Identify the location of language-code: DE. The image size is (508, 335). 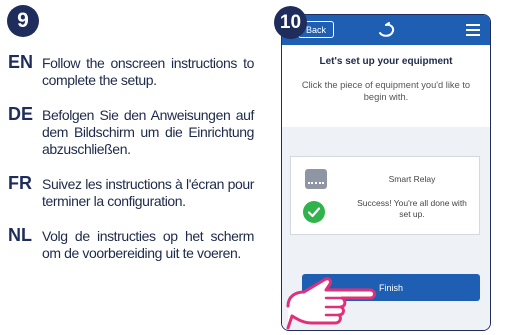
(21, 114).